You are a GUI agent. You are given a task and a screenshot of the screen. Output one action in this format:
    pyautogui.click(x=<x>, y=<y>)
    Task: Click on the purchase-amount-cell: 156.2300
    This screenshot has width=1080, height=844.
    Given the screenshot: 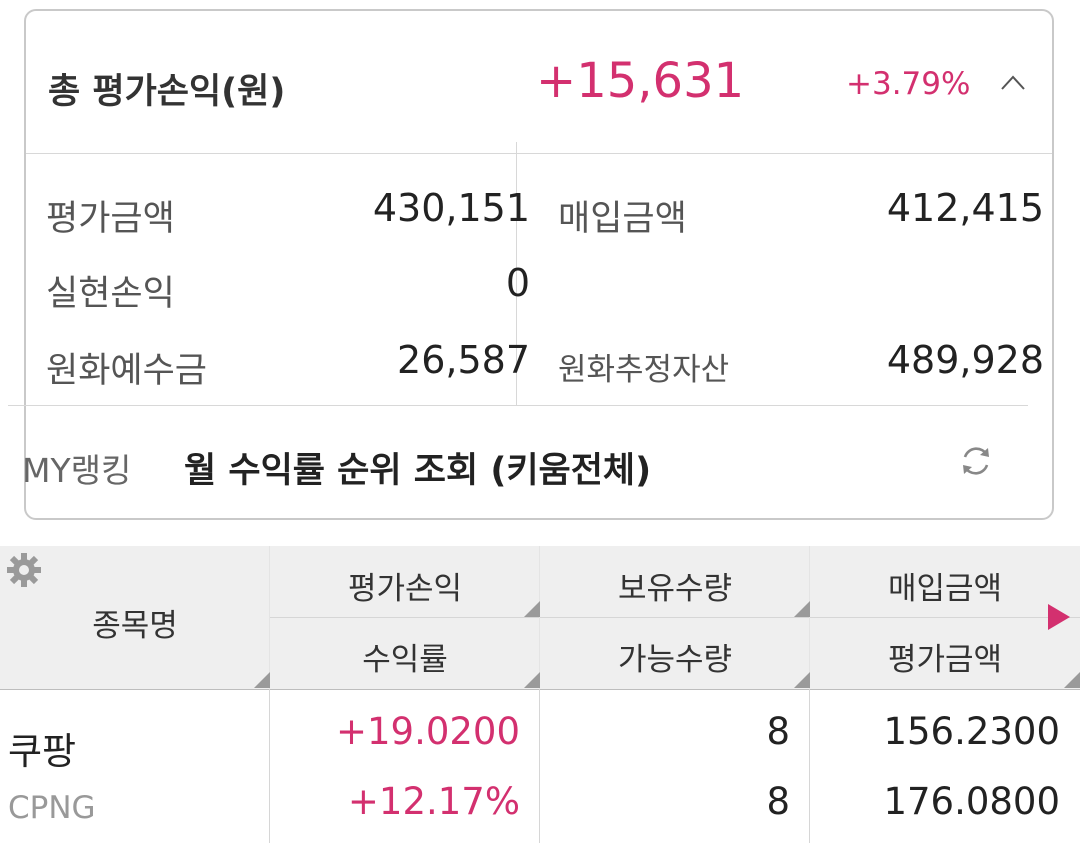 What is the action you would take?
    pyautogui.click(x=971, y=731)
    